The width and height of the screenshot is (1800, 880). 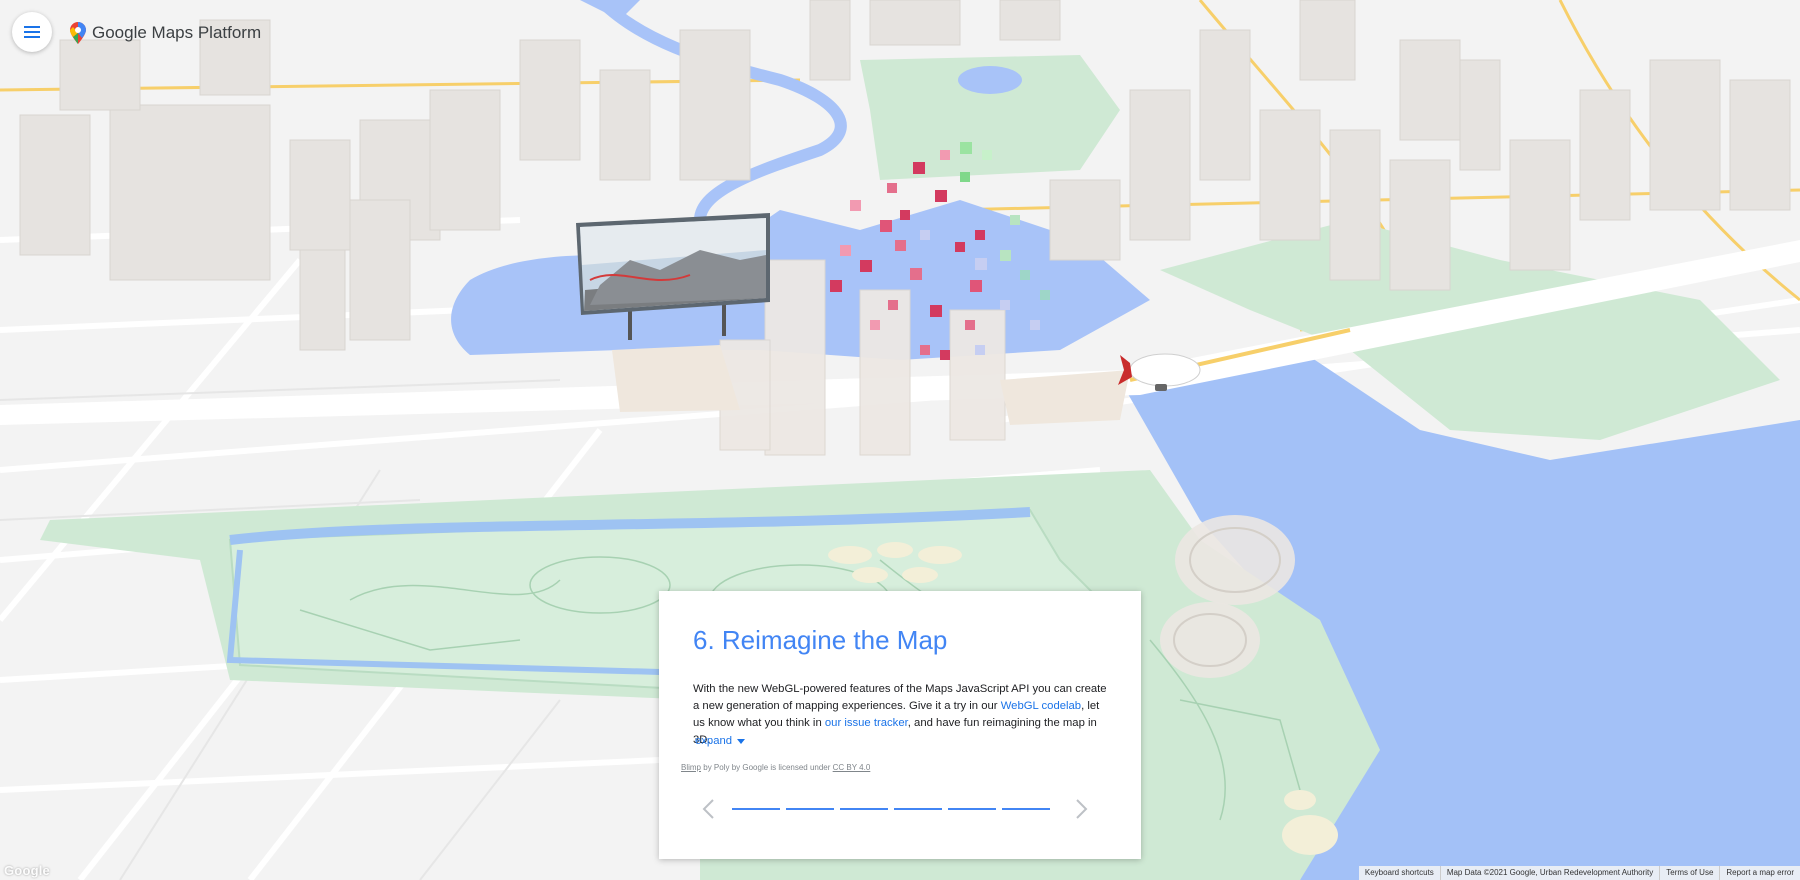 I want to click on expand-label: expand, so click(x=714, y=741).